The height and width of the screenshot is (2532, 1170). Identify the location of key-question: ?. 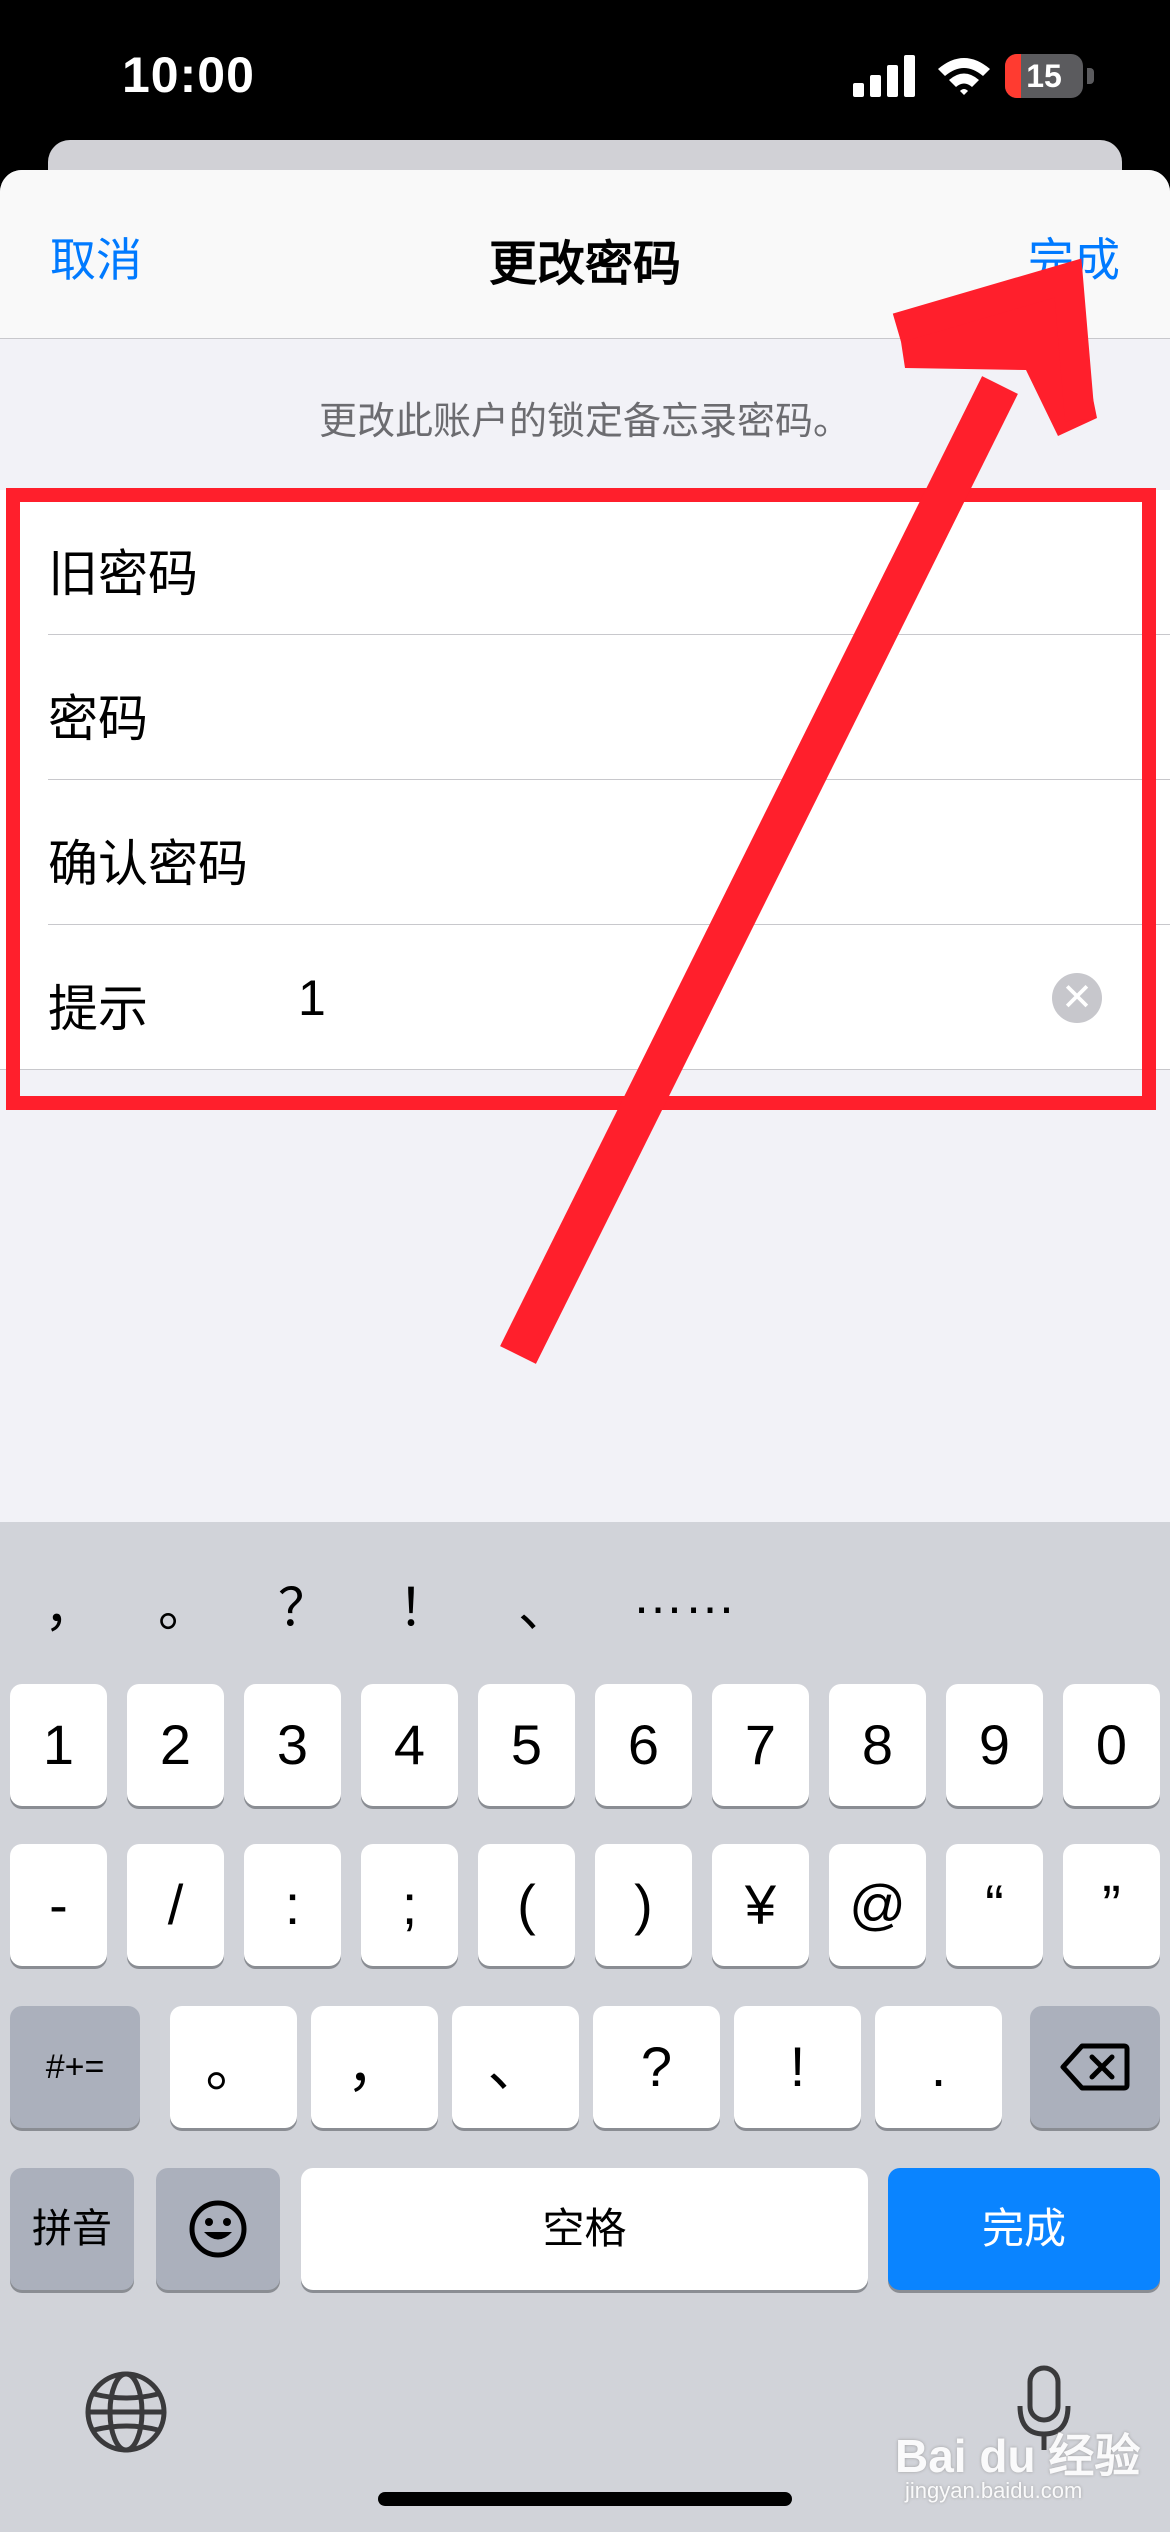
(656, 2067).